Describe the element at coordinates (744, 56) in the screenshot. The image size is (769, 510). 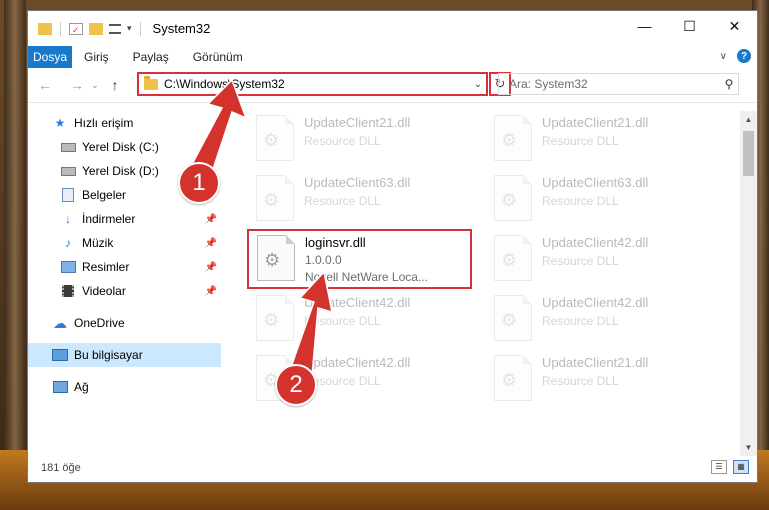
I see `help-icon: ?` at that location.